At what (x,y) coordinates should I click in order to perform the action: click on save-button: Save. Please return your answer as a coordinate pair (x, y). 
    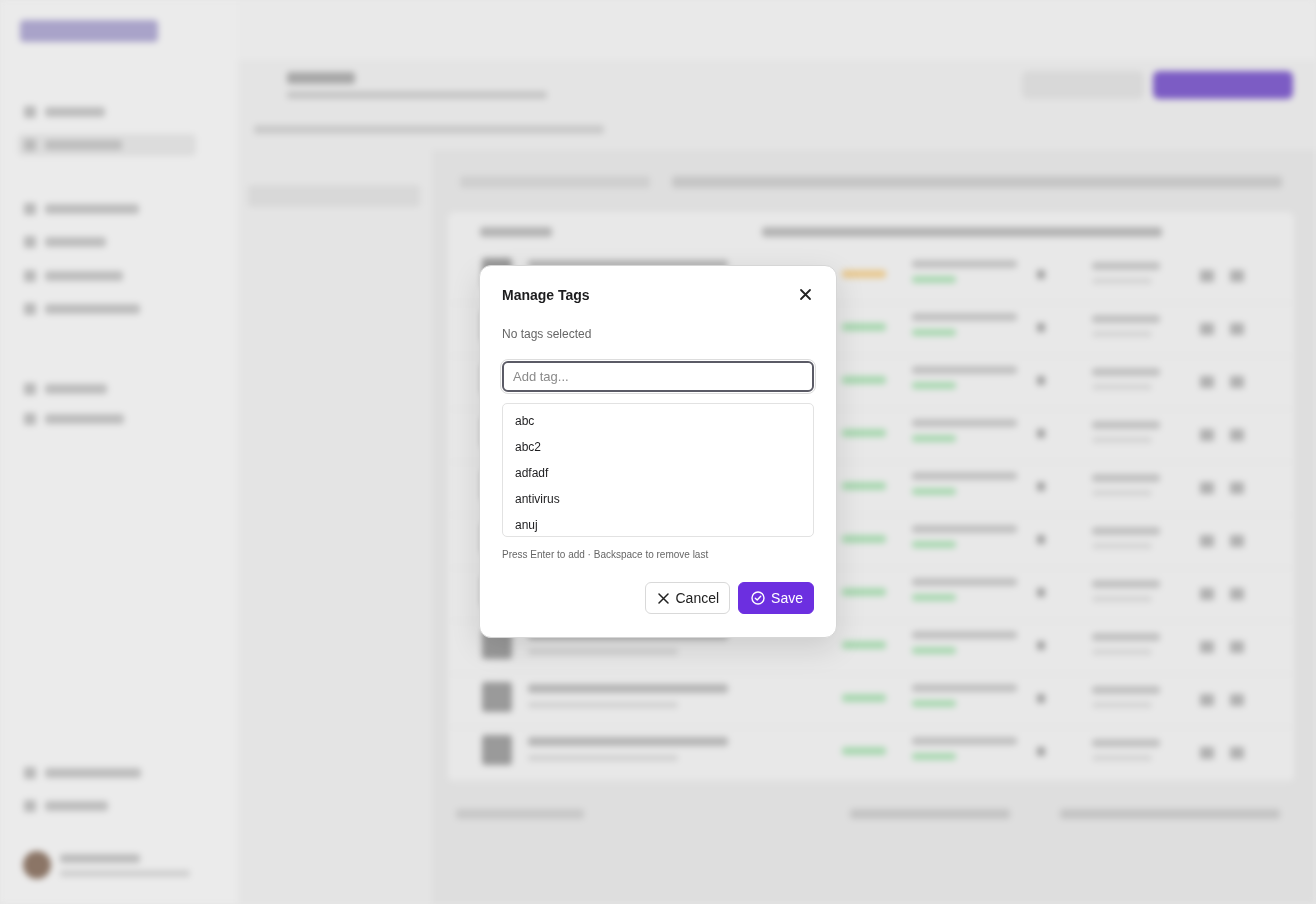
    Looking at the image, I should click on (776, 598).